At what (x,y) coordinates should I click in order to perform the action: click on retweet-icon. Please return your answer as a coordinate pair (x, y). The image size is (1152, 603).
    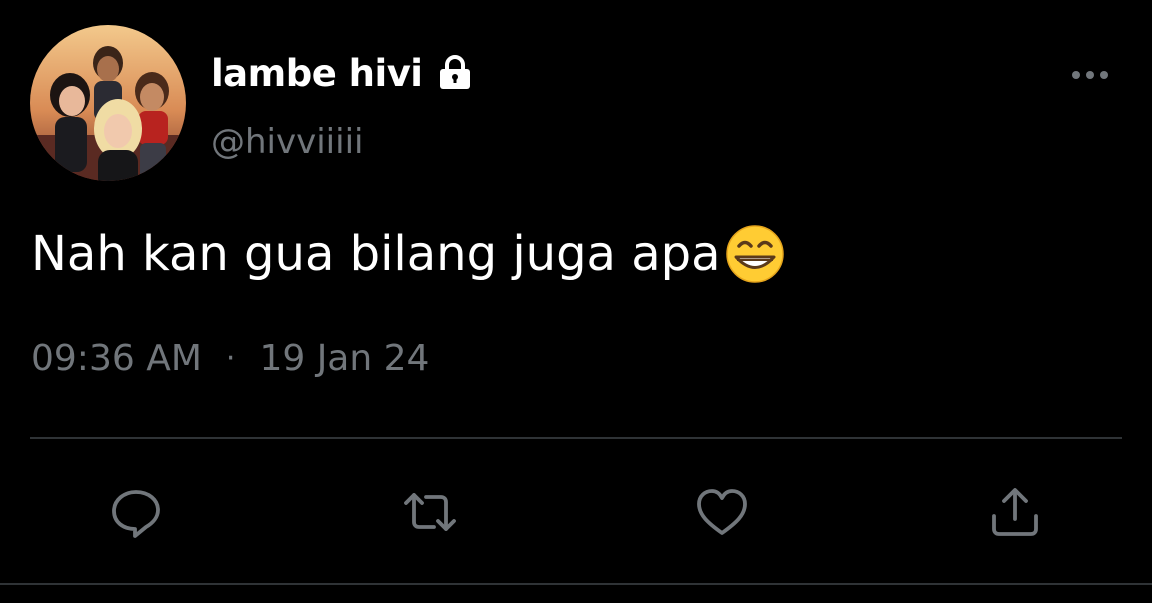
    Looking at the image, I should click on (430, 512).